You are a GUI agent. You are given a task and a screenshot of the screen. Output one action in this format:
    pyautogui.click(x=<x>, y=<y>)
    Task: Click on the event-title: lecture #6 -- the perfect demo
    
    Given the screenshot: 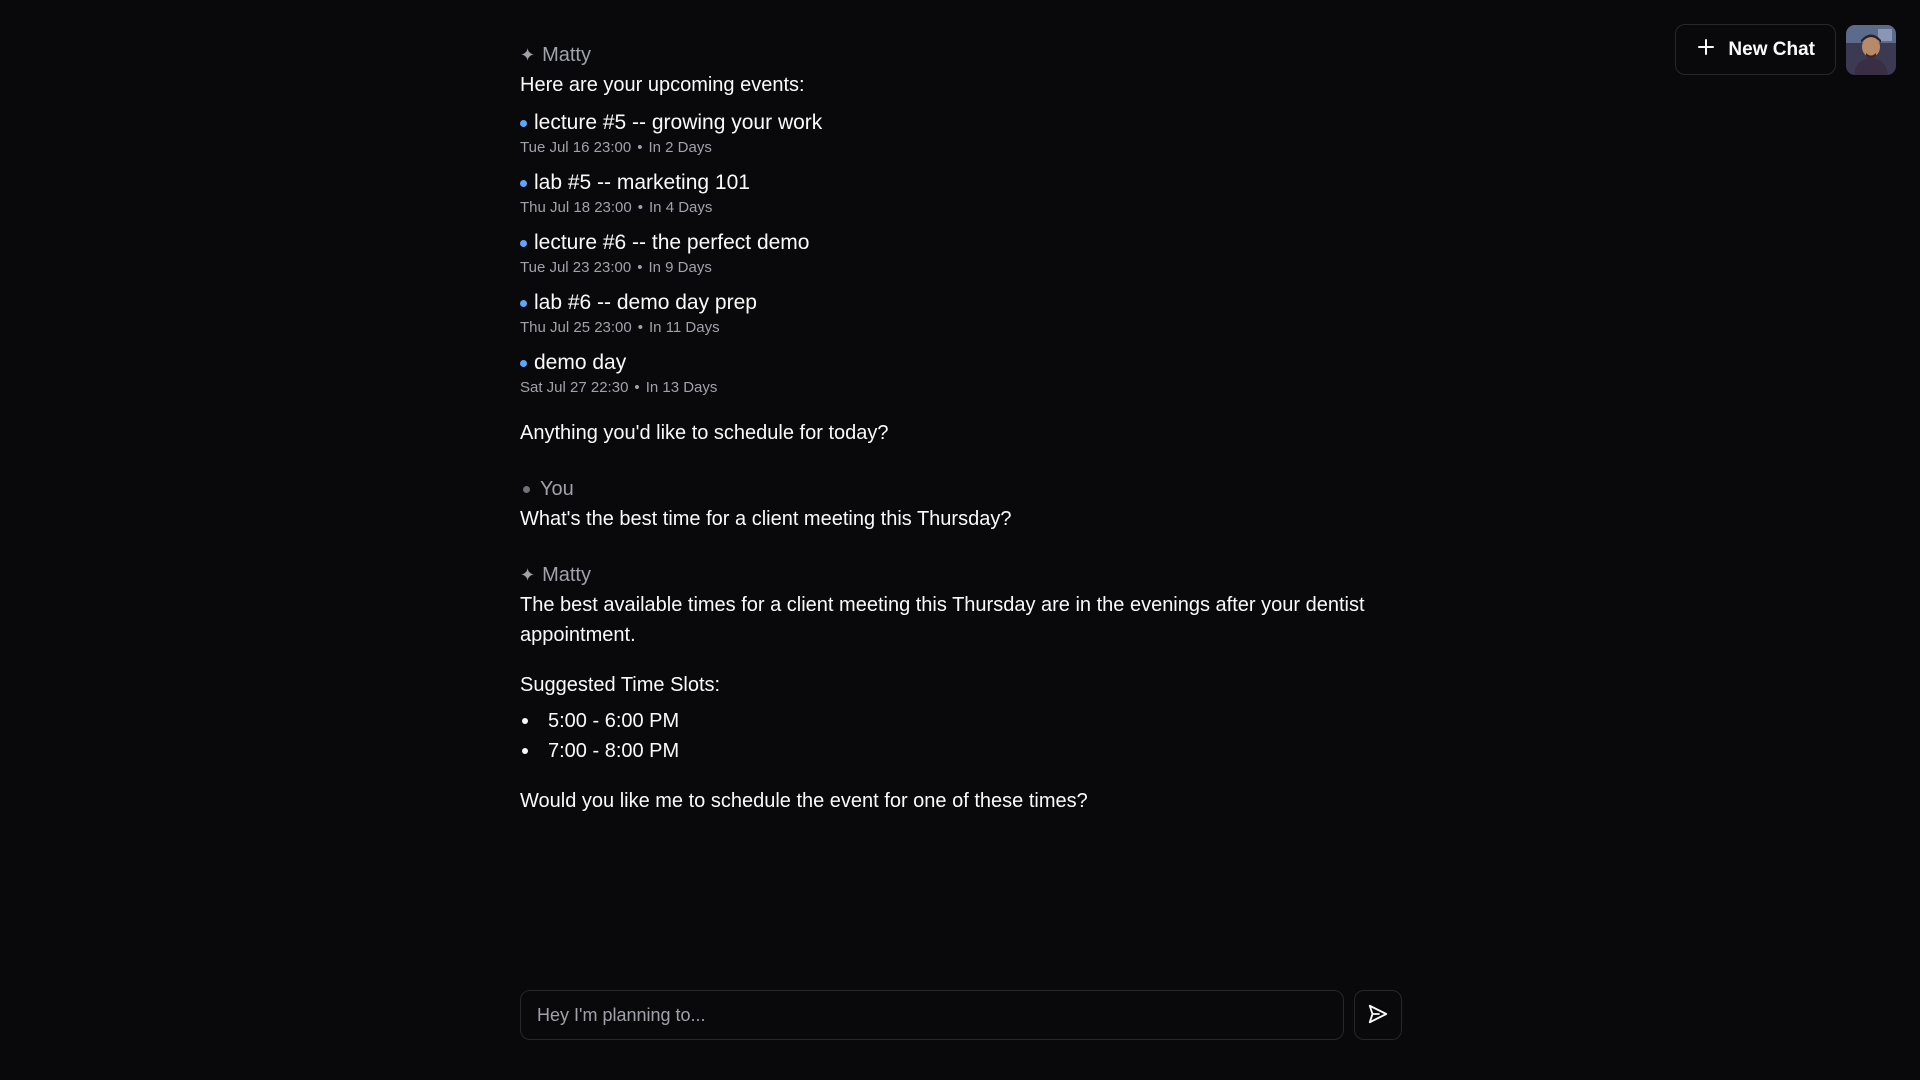 What is the action you would take?
    pyautogui.click(x=672, y=242)
    